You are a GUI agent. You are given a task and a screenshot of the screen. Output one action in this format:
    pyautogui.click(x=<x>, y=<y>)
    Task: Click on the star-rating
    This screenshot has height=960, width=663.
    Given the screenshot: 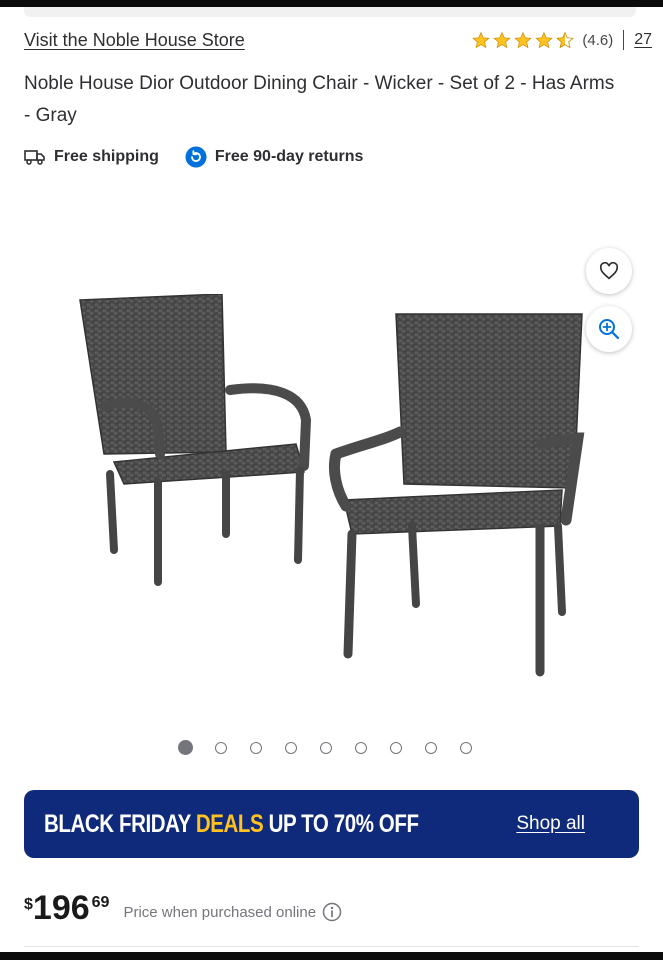 What is the action you would take?
    pyautogui.click(x=523, y=40)
    